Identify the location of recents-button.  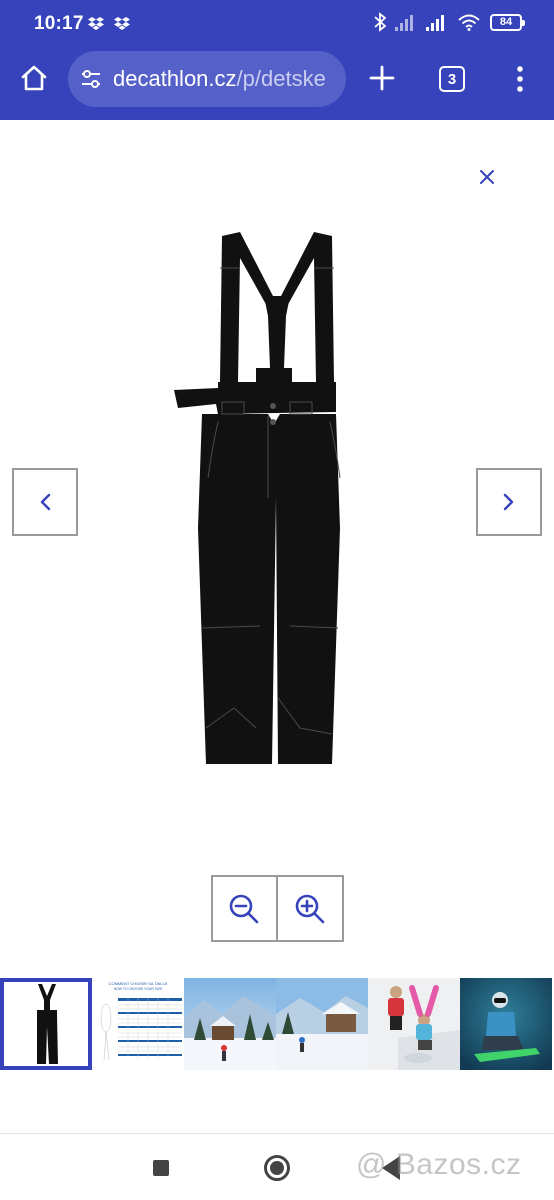
(161, 1168).